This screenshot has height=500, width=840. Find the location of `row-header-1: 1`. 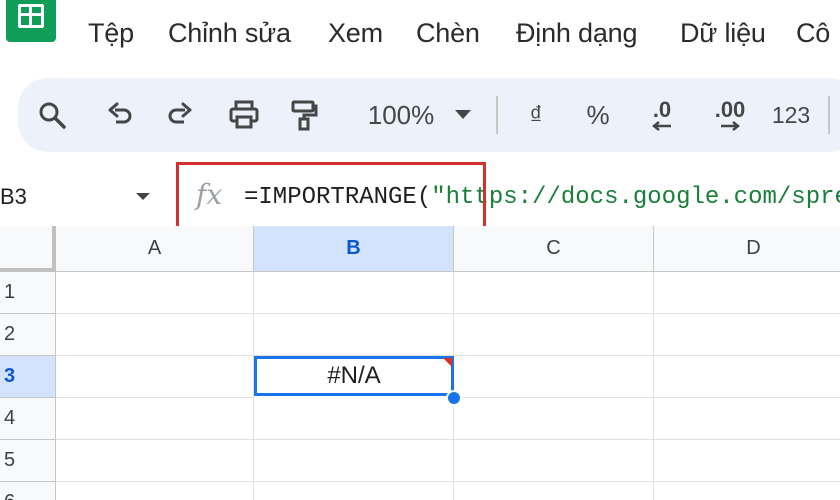

row-header-1: 1 is located at coordinates (28, 293).